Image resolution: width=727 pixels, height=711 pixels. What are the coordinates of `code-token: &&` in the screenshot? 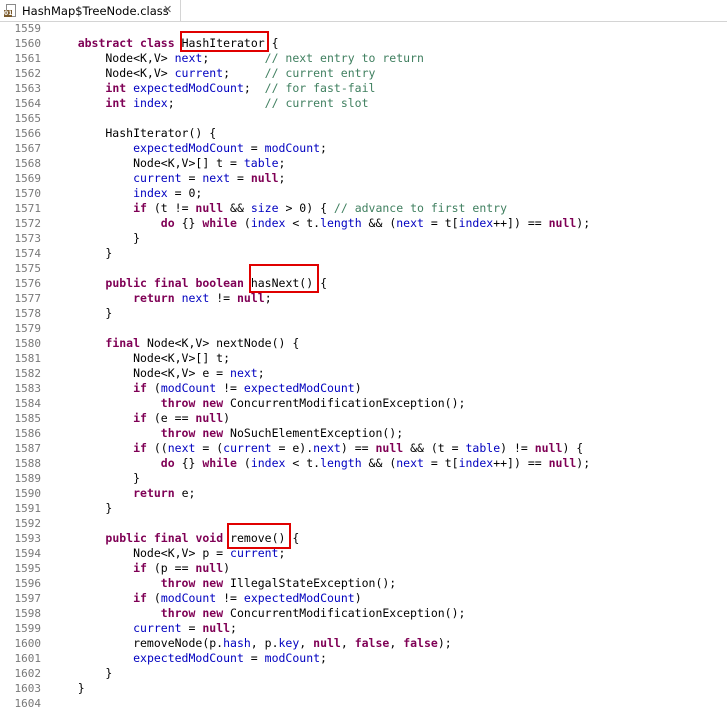 It's located at (237, 208).